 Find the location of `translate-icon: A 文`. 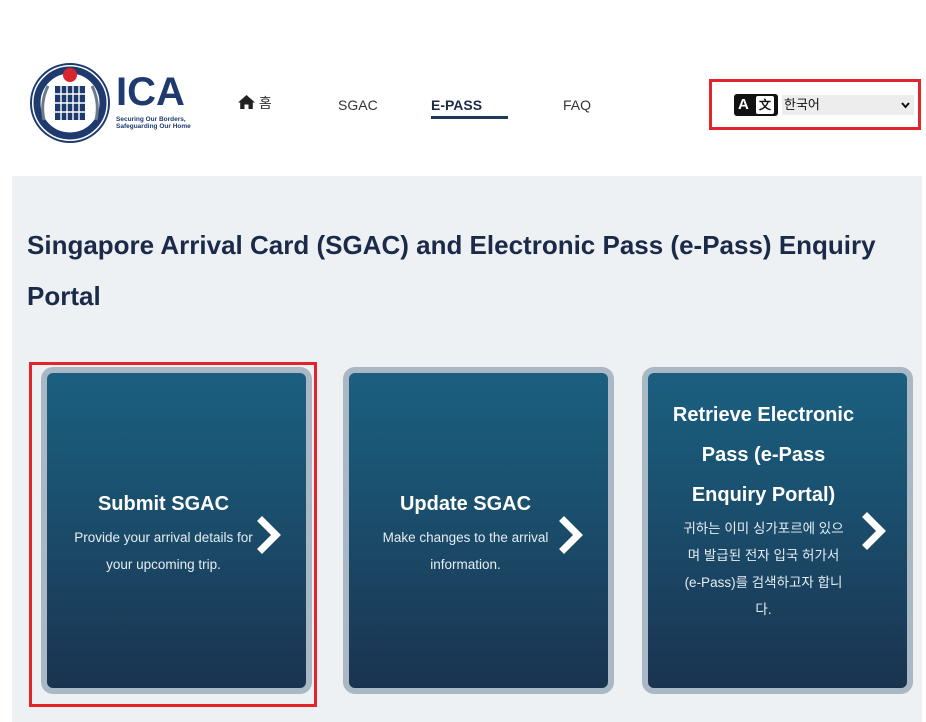

translate-icon: A 文 is located at coordinates (756, 105).